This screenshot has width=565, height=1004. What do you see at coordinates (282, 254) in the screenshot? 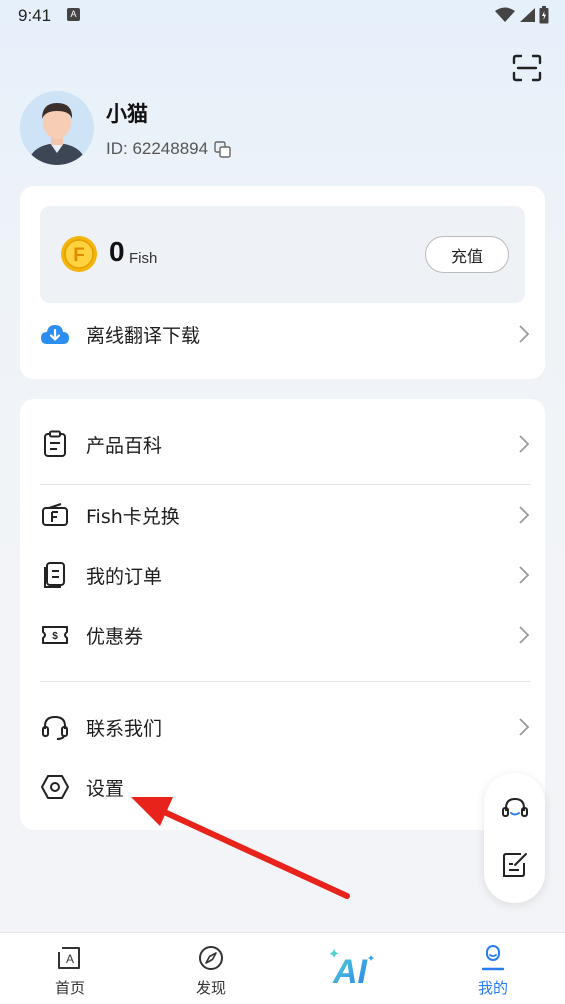
I see `balance-box: F 0 Fish 充值` at bounding box center [282, 254].